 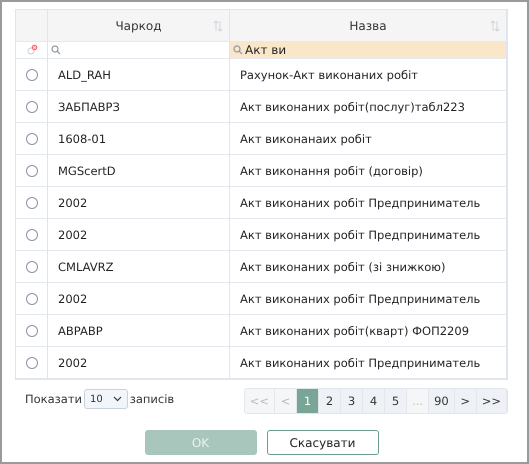 I want to click on table-cell: Акт виконання робіт (договір), so click(x=368, y=171).